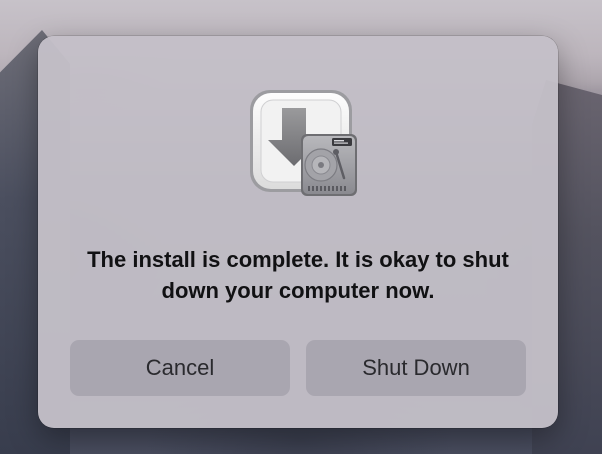  I want to click on installer-download-to-disk-icon, so click(303, 143).